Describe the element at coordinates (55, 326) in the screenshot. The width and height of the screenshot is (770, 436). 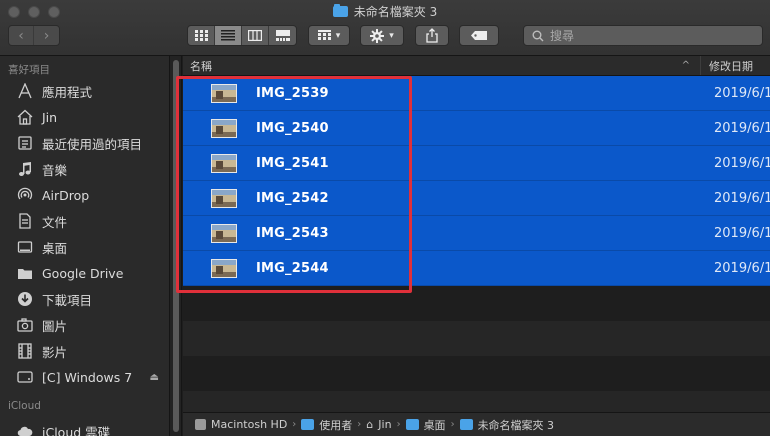
I see `sidebar-item-label: 圖片` at that location.